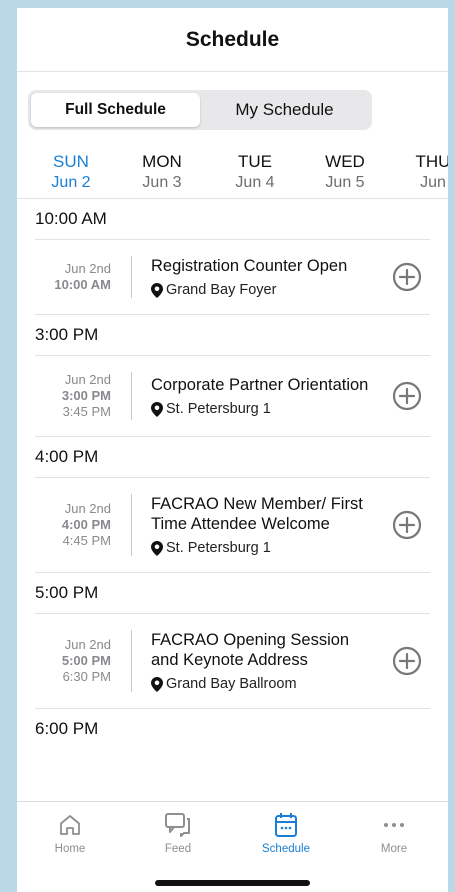  What do you see at coordinates (70, 849) in the screenshot?
I see `tab-label: Home` at bounding box center [70, 849].